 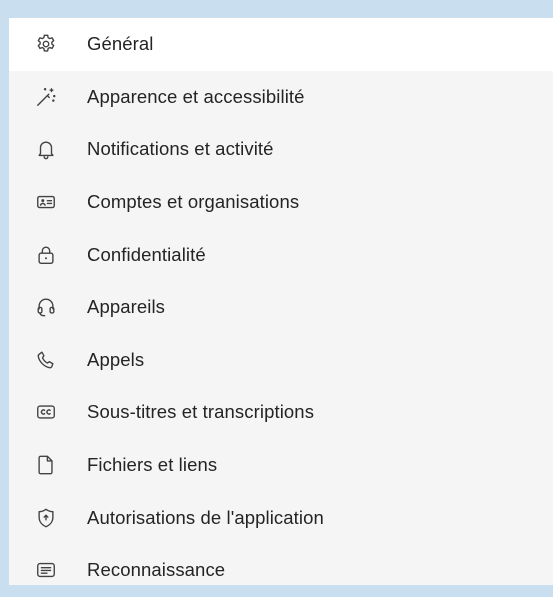 I want to click on menu-item-appearance: Apparence et accessibilité, so click(x=281, y=97).